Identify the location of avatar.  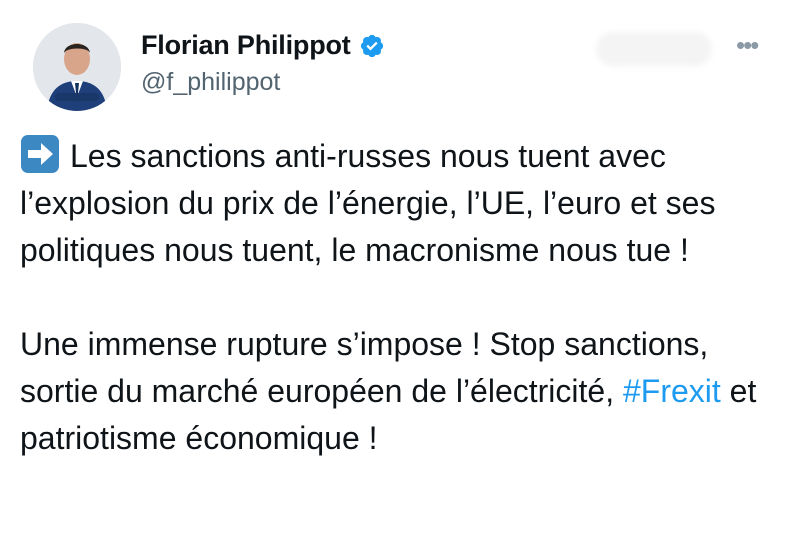
(77, 67).